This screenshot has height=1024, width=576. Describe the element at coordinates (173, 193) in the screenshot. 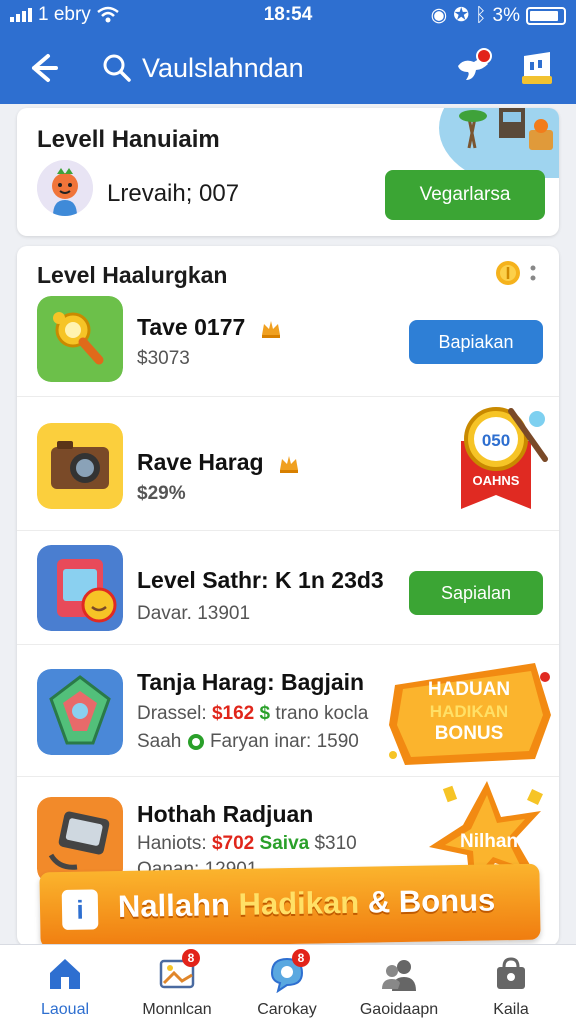

I see `level-text: Lrevaih; 007` at that location.